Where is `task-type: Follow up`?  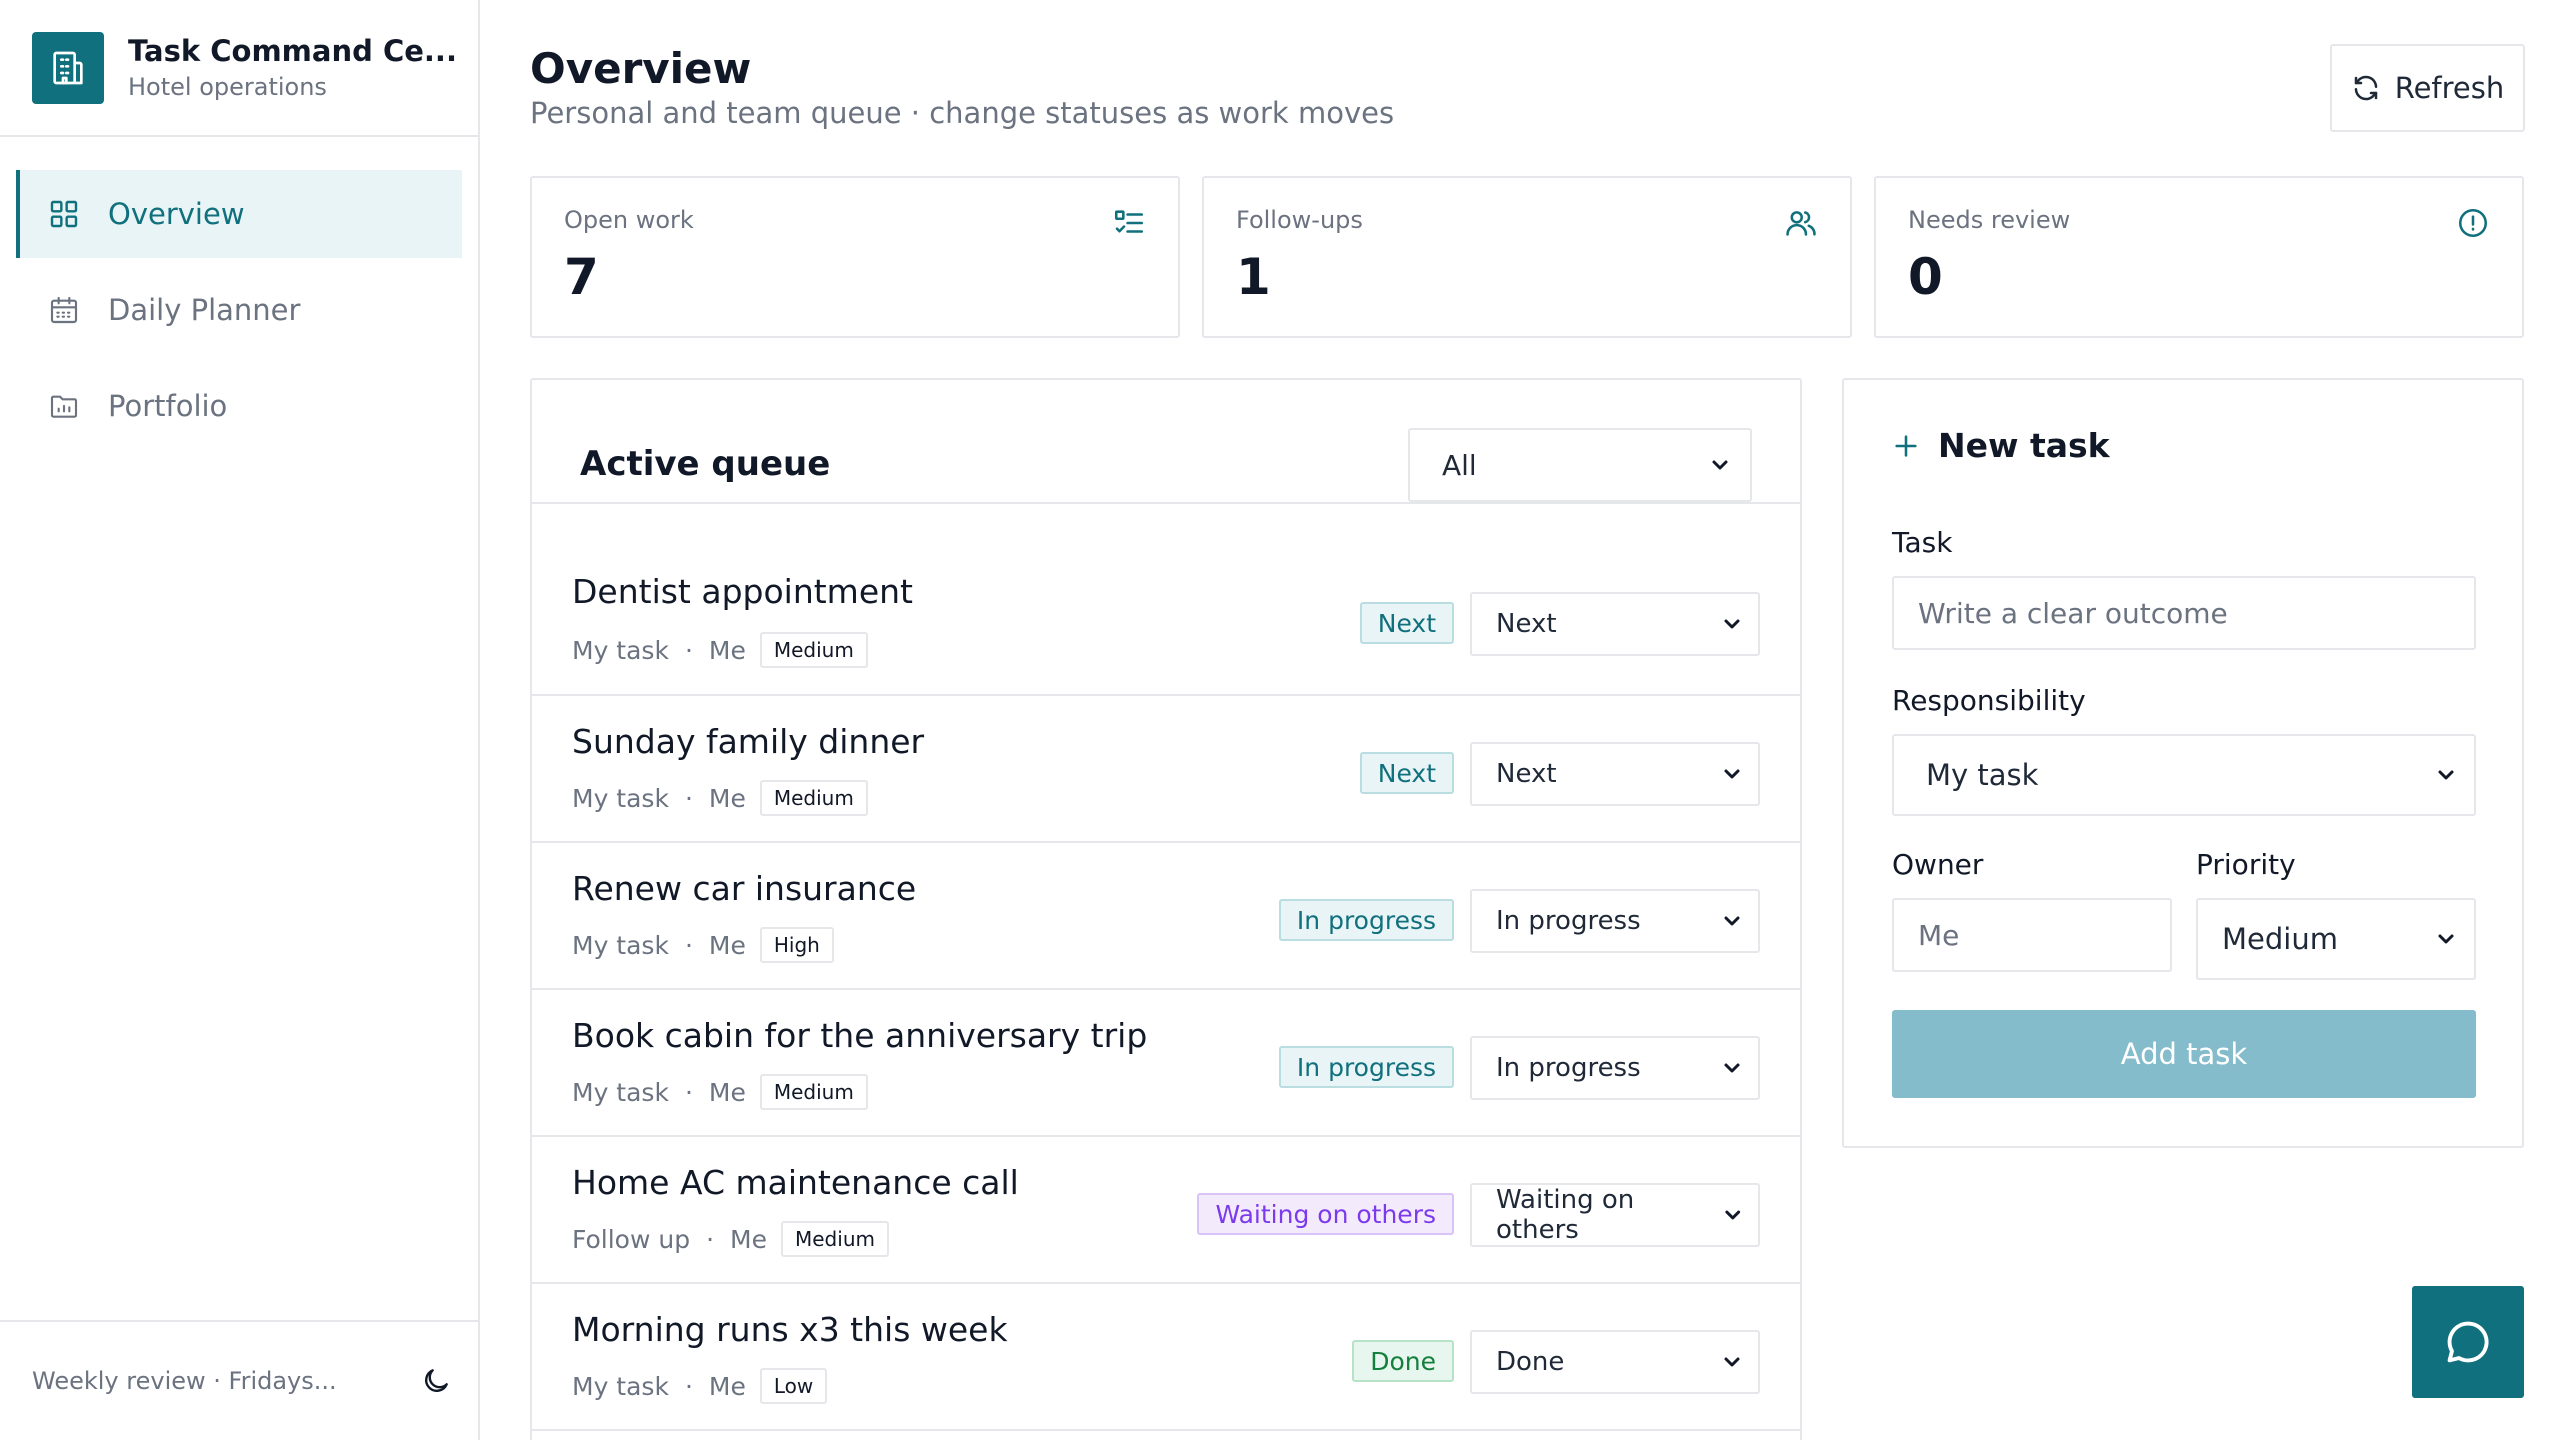
task-type: Follow up is located at coordinates (631, 1239).